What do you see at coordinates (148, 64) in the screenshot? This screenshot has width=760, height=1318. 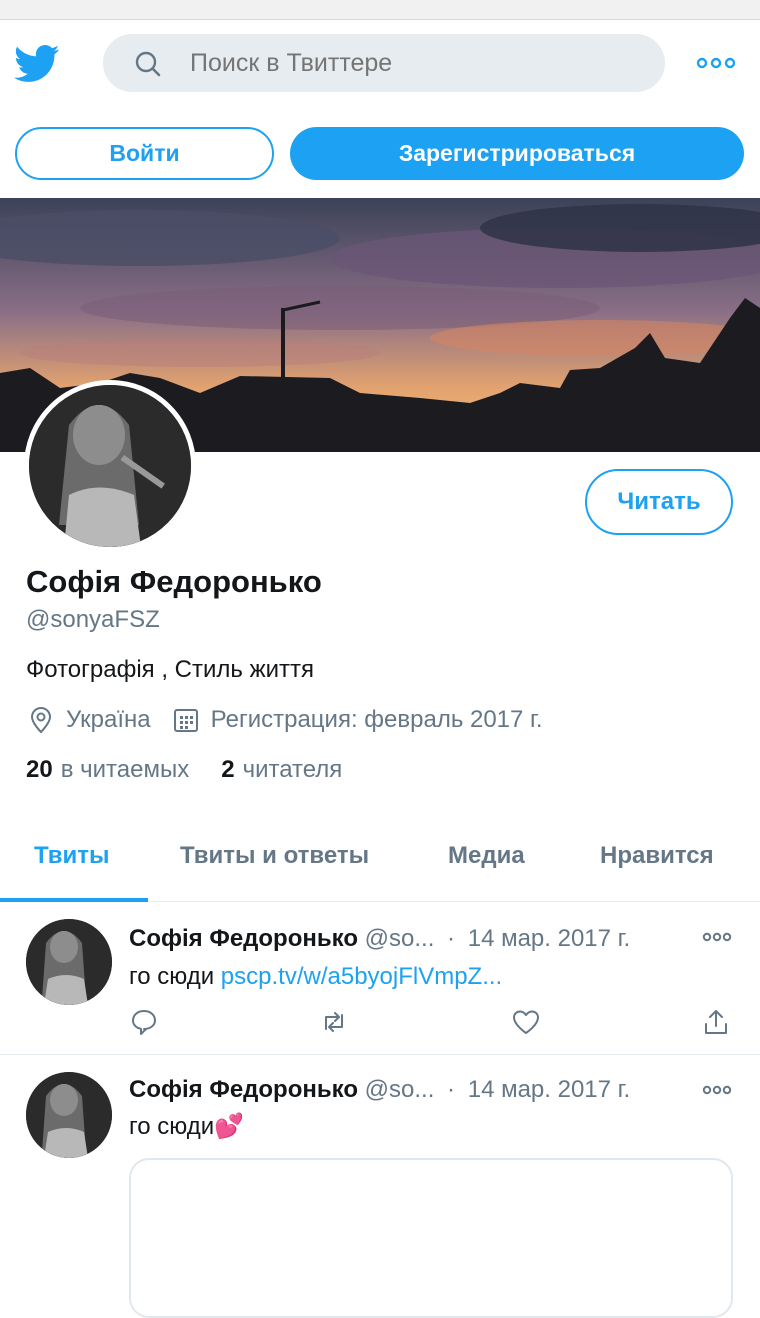 I see `search-icon` at bounding box center [148, 64].